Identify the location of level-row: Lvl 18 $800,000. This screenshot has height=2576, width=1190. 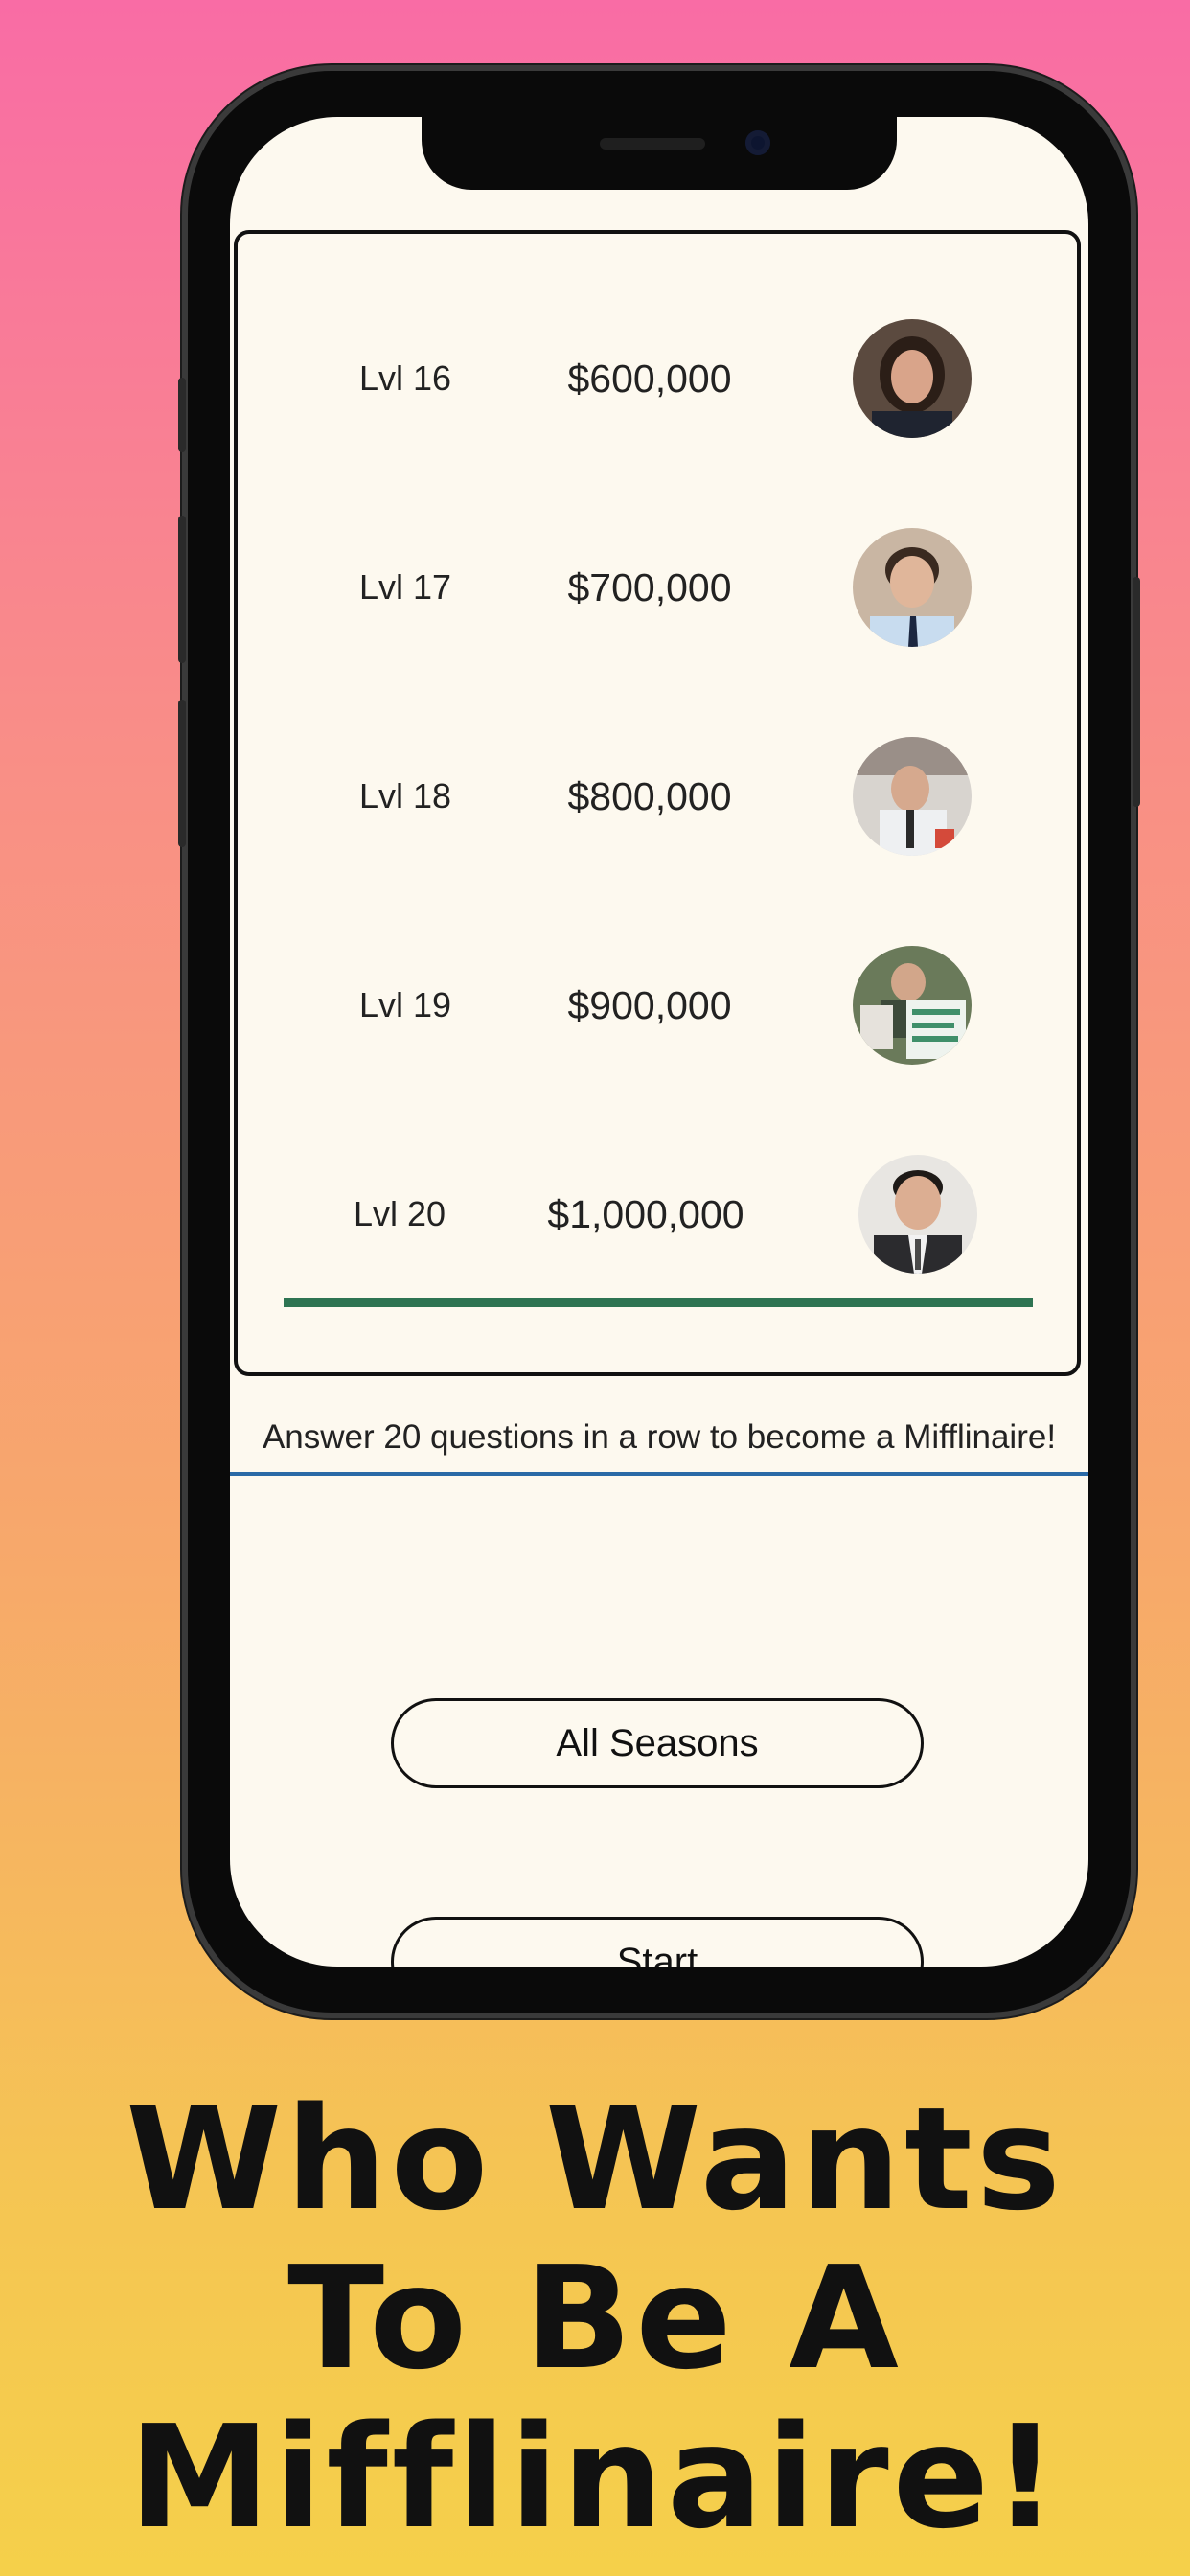
(657, 796).